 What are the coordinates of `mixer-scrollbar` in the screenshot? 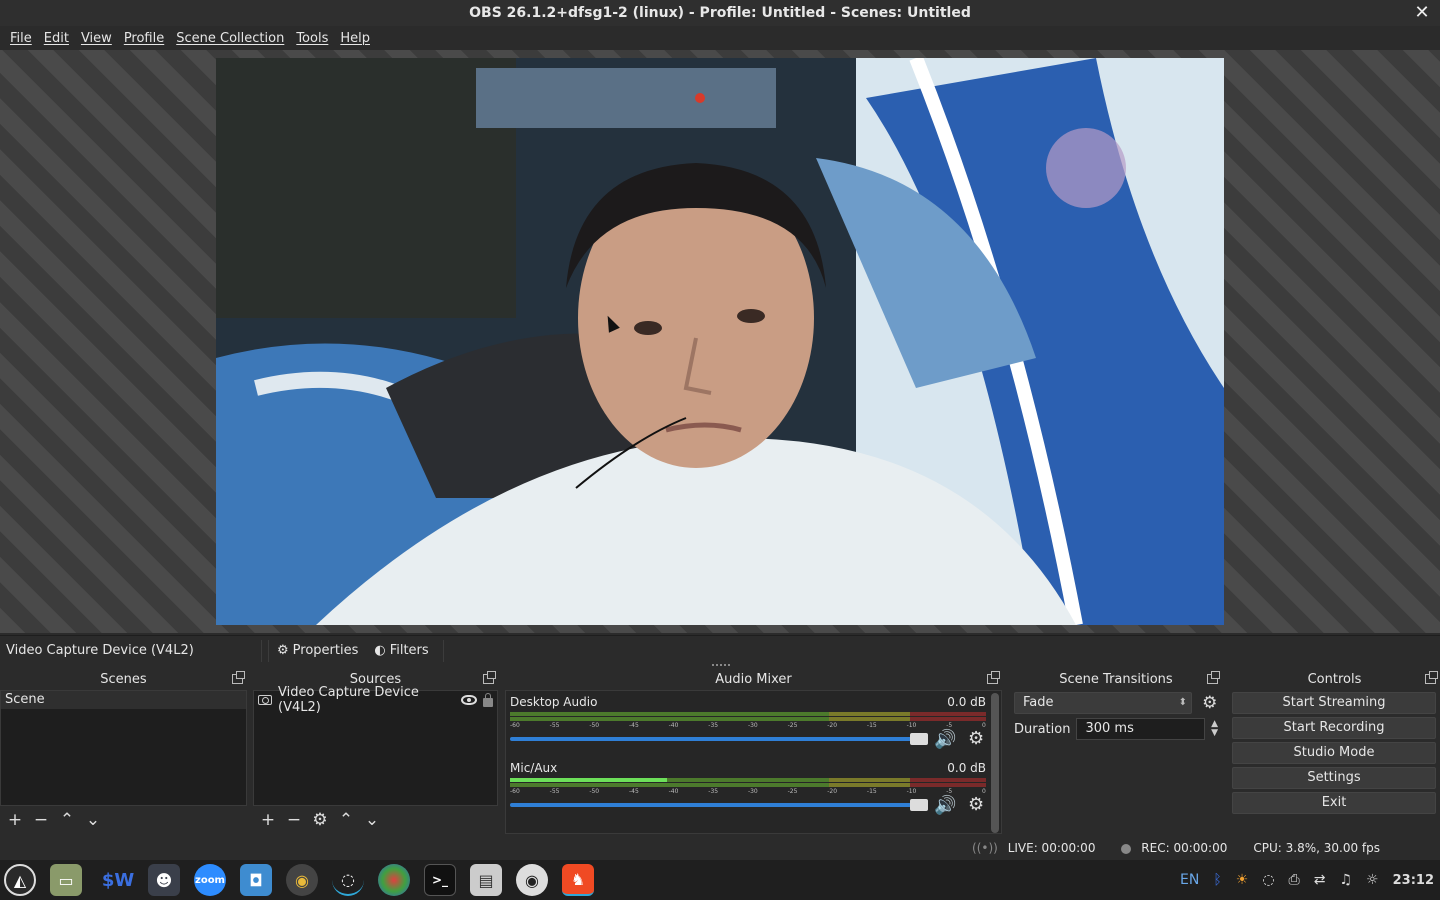 It's located at (995, 763).